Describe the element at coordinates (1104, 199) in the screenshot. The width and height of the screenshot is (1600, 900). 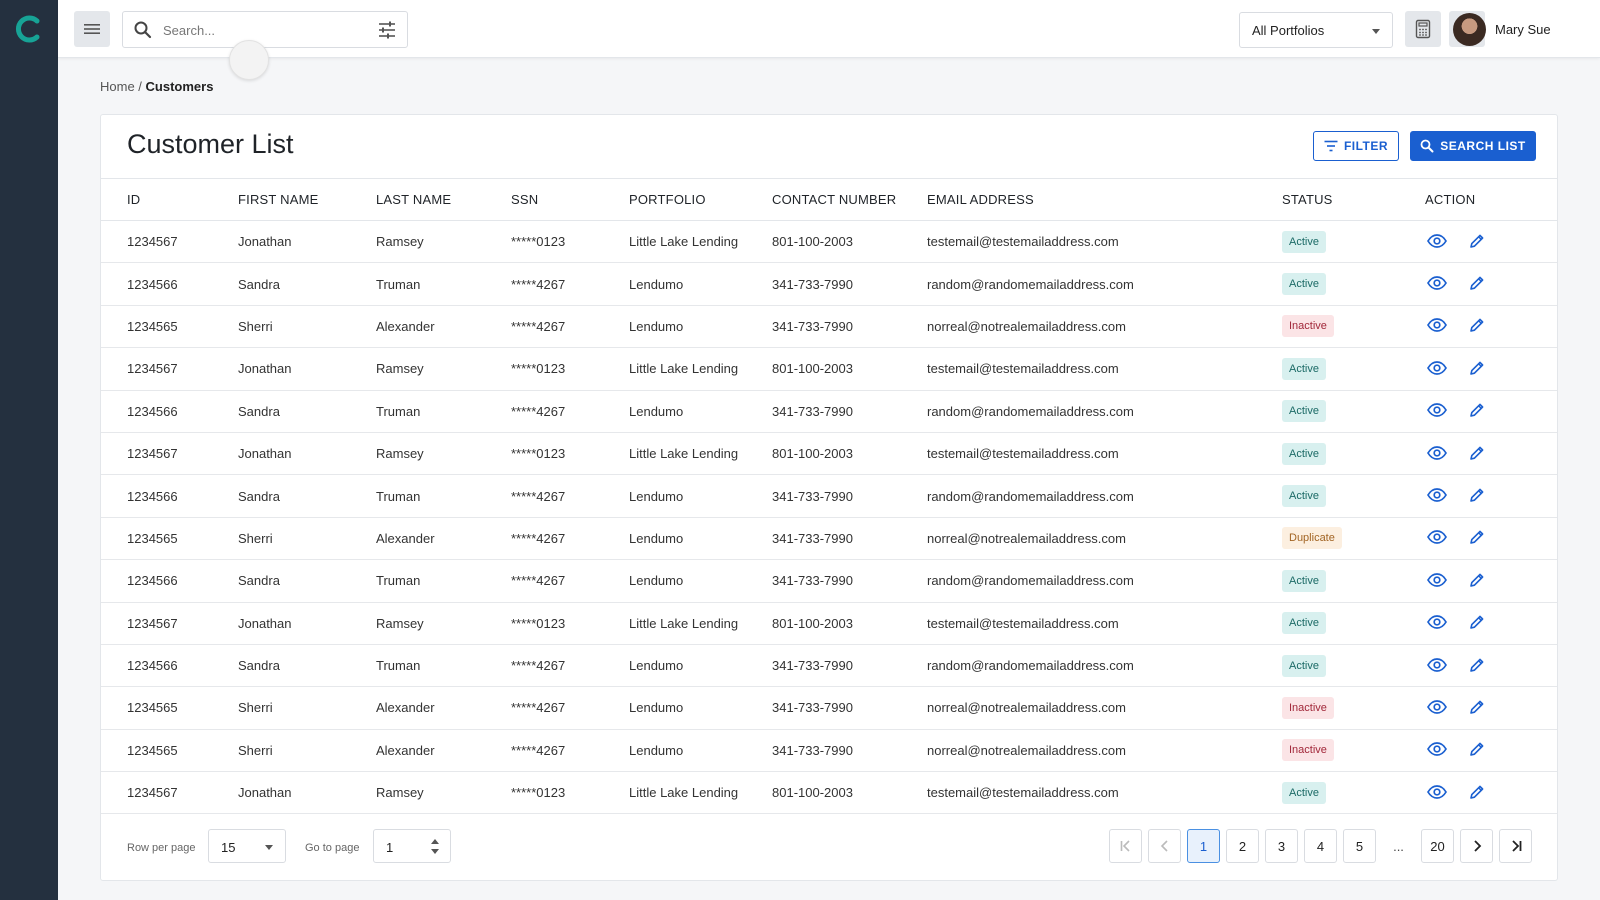
I see `column-header-email-address: EMAIL ADDRESS` at that location.